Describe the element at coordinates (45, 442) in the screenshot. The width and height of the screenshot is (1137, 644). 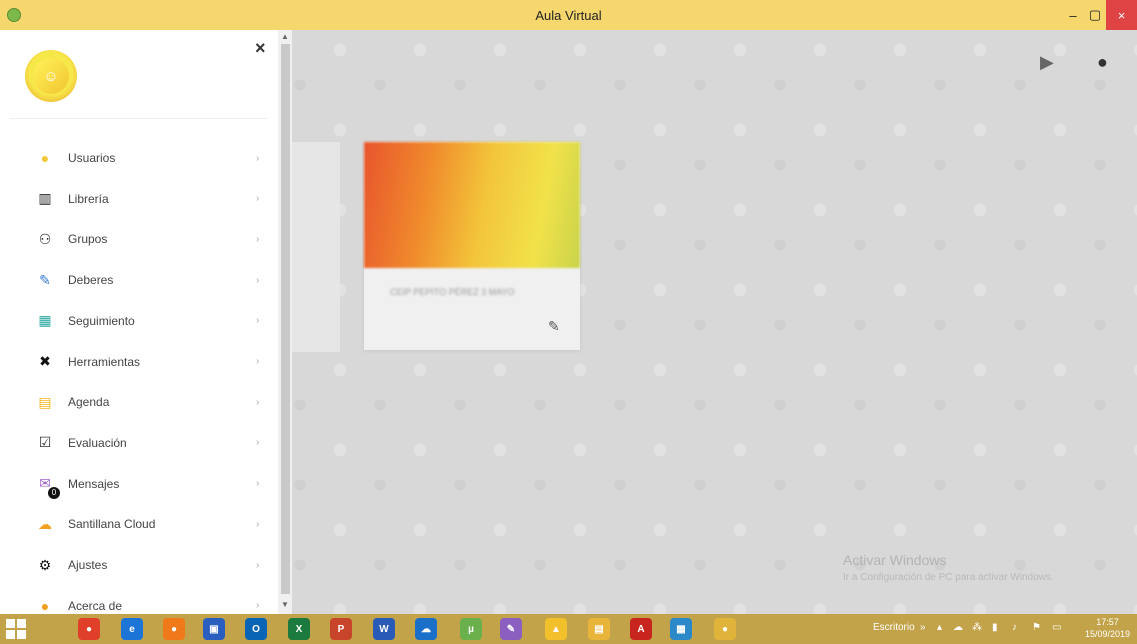
I see `clipboard-icon: ☑` at that location.